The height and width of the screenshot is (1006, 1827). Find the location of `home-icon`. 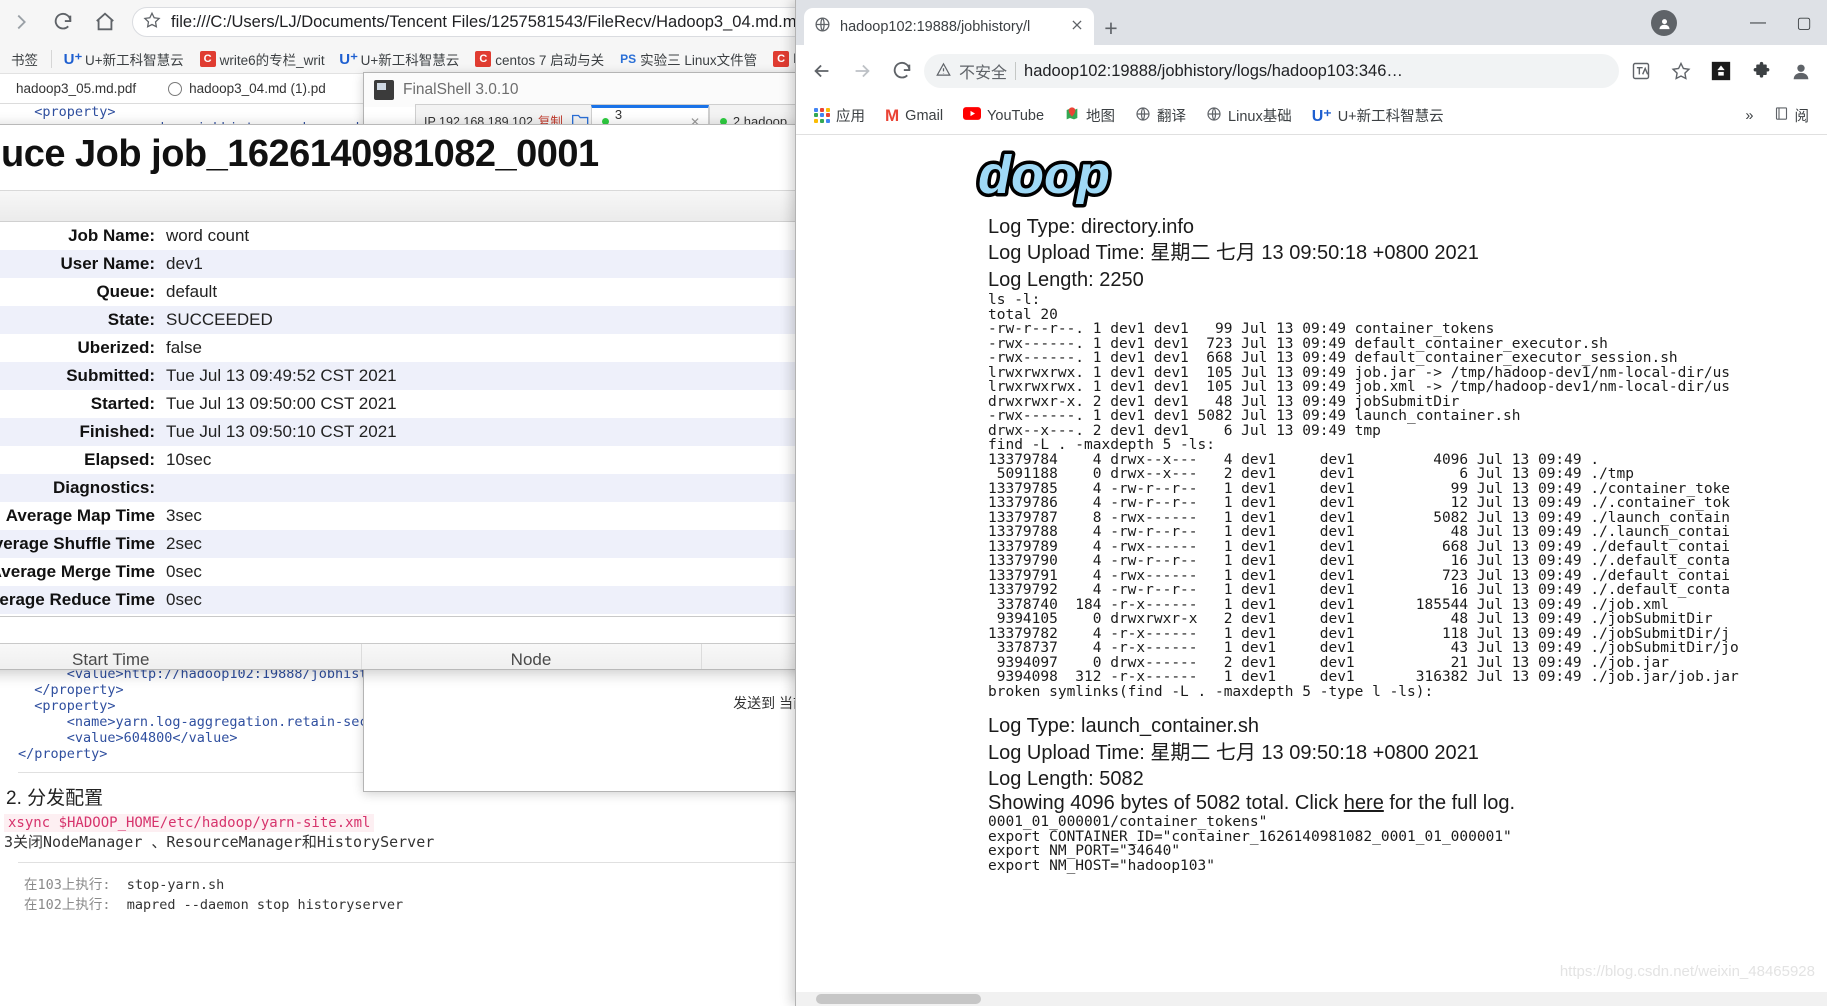

home-icon is located at coordinates (105, 22).